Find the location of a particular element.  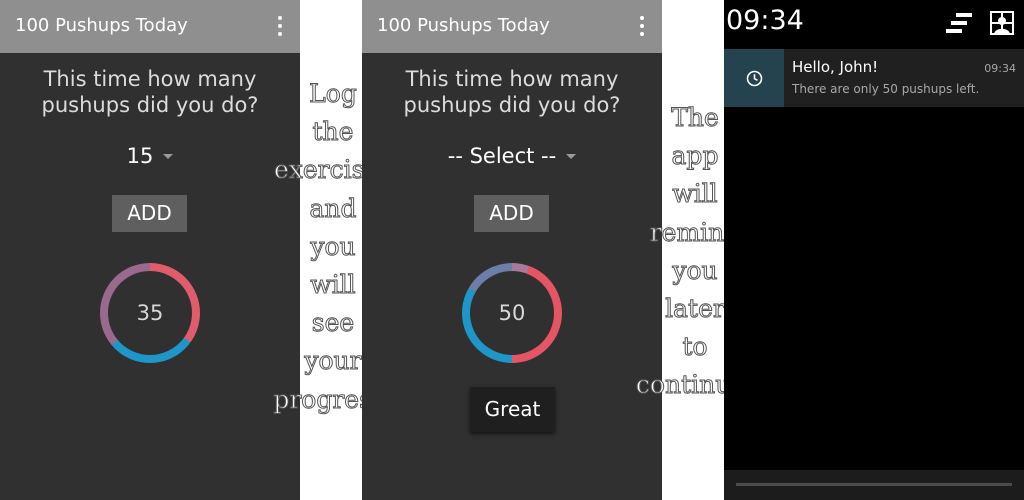

shade-bottom-bar is located at coordinates (874, 485).